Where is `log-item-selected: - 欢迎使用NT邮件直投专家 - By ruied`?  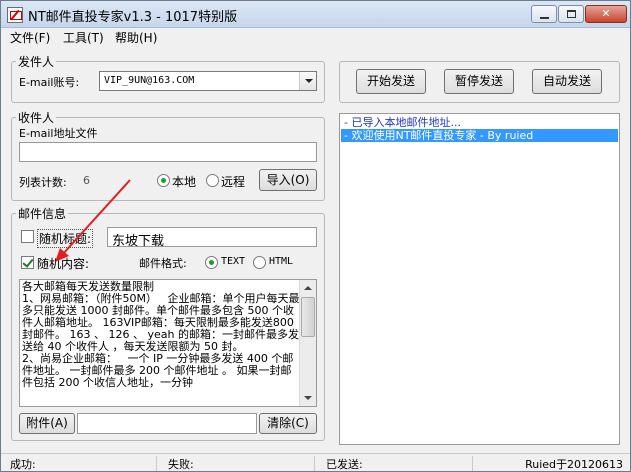 log-item-selected: - 欢迎使用NT邮件直投专家 - By ruied is located at coordinates (479, 135).